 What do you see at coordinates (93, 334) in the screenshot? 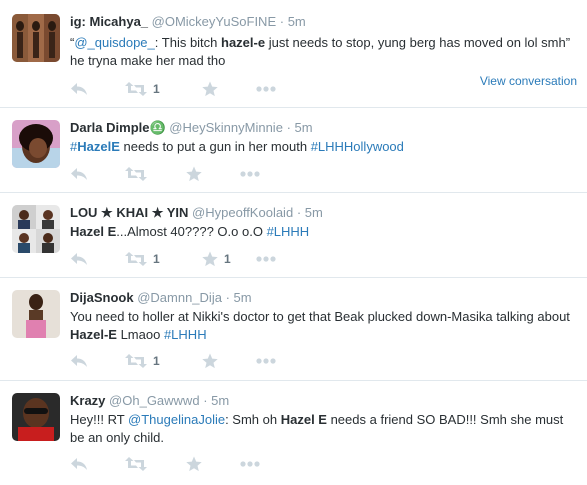
I see `search-term-highlight: Hazel-E` at bounding box center [93, 334].